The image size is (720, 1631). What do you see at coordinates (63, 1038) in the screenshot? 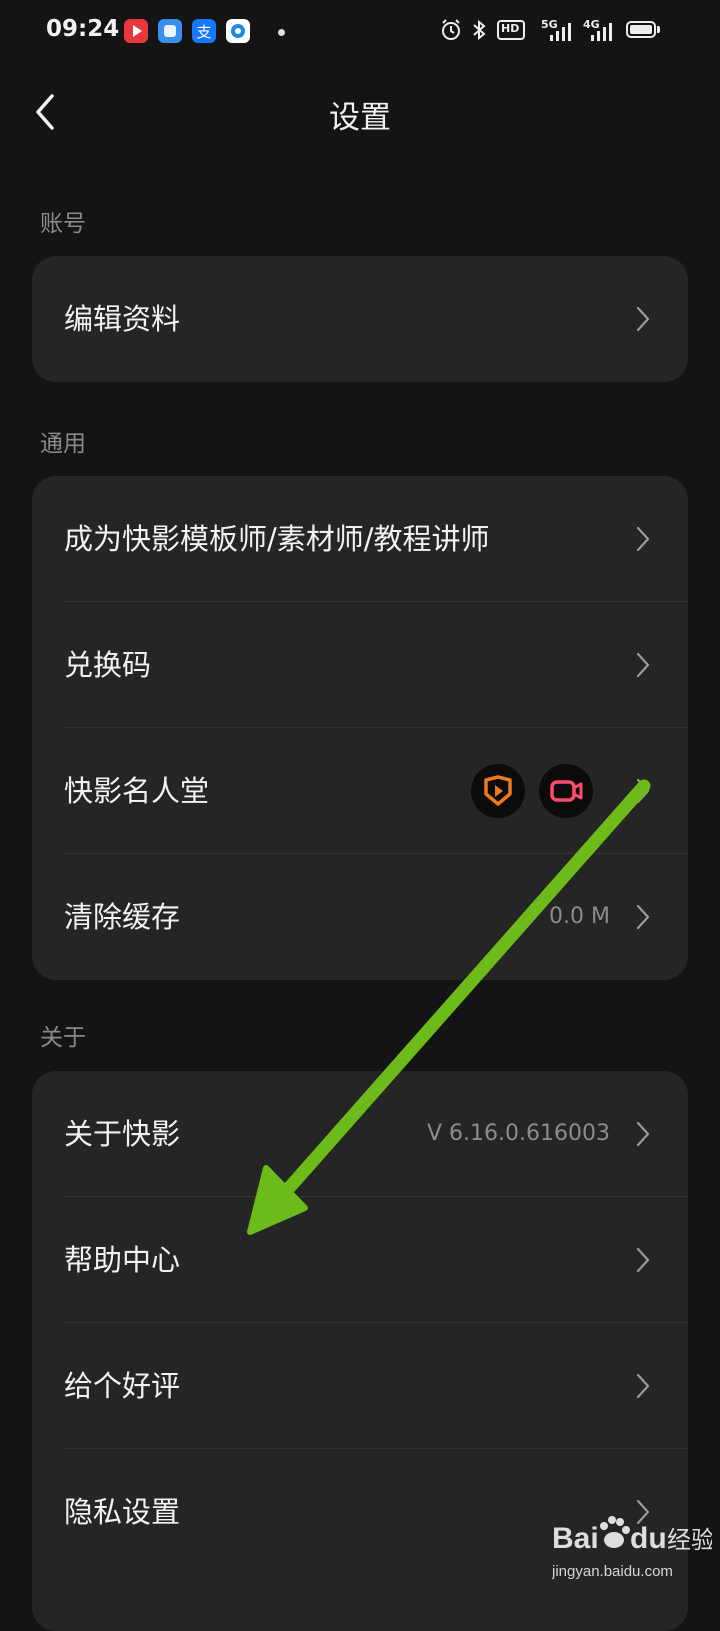
I see `section-label-about: 关于` at bounding box center [63, 1038].